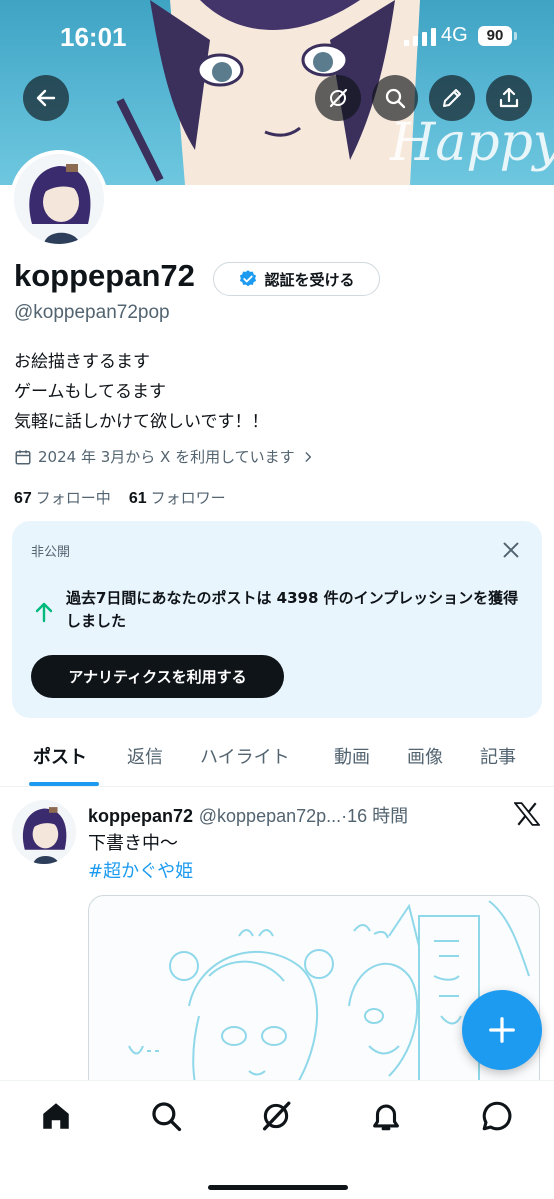 Image resolution: width=554 pixels, height=1199 pixels. Describe the element at coordinates (292, 609) in the screenshot. I see `impressions-message: 過去7日間にあなたのポストは 4398 件のインプレッションを獲得しました` at that location.